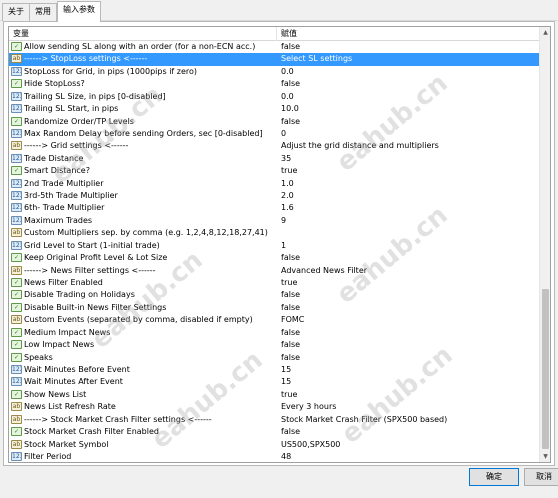 This screenshot has height=498, width=558. I want to click on parameter-value: 1.0, so click(287, 184).